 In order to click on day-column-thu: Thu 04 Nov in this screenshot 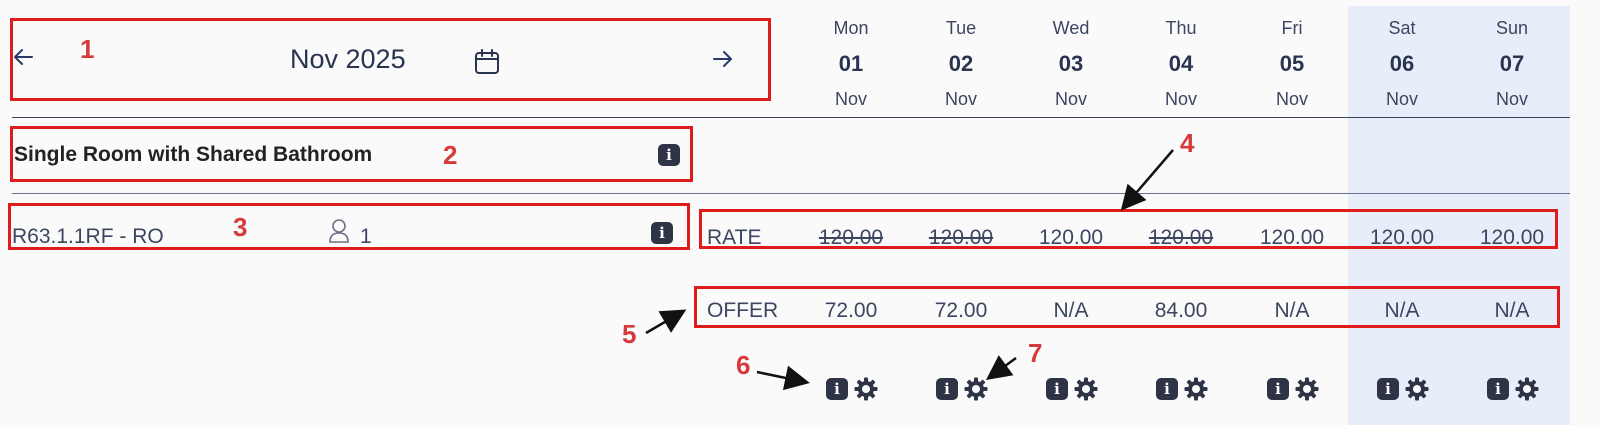, I will do `click(1181, 64)`.